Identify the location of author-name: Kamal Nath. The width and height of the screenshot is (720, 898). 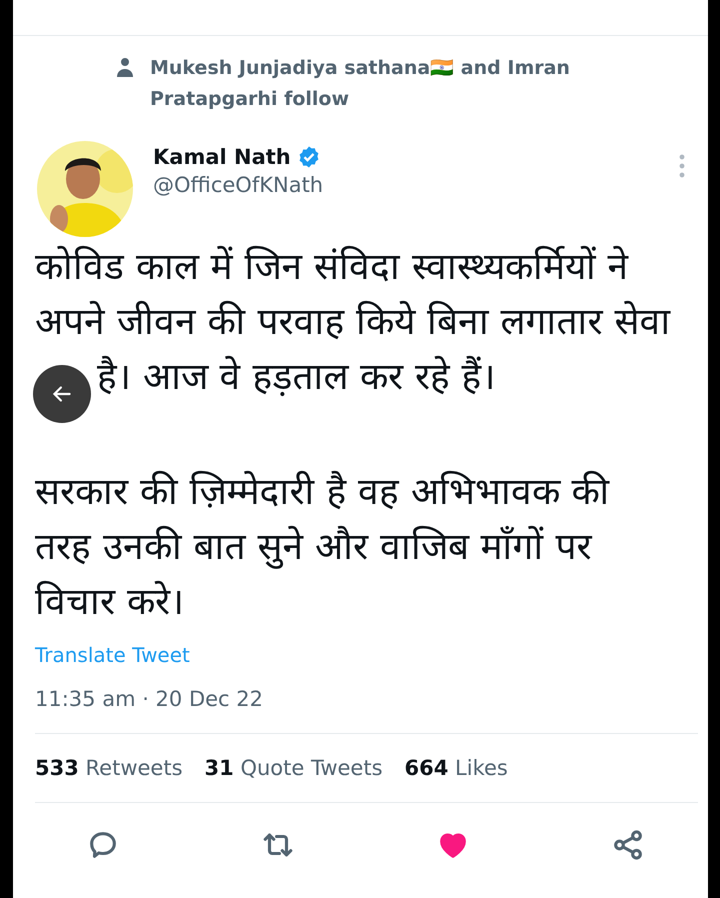
(222, 157).